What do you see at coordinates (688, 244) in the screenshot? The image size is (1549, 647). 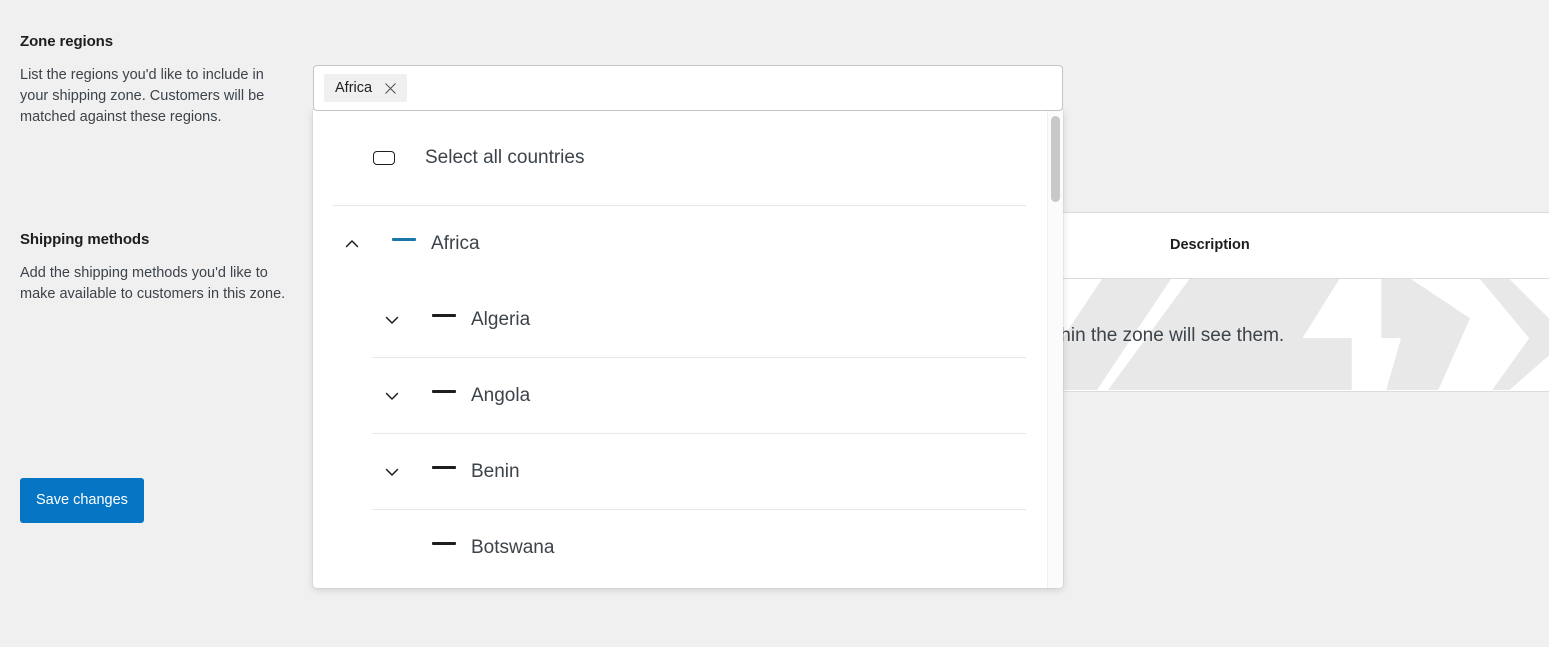 I see `option-row-africa: Africa` at bounding box center [688, 244].